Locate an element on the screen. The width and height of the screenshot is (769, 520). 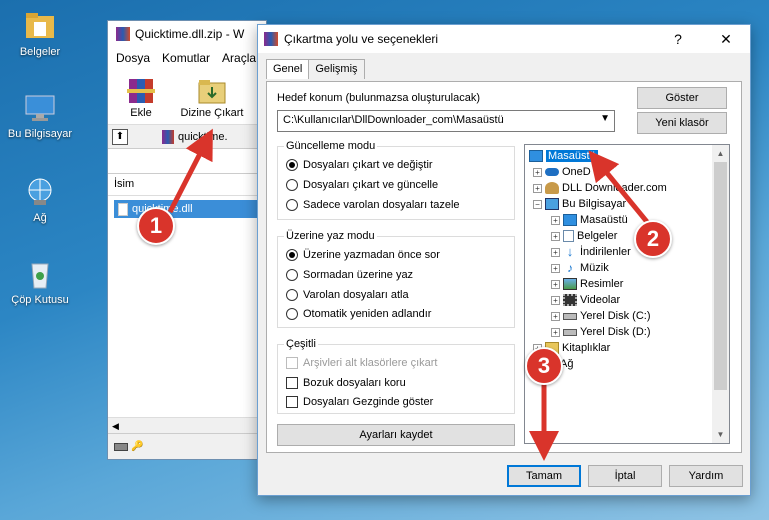
horizontal-scrollbar: ◀ is located at coordinates (187, 425).